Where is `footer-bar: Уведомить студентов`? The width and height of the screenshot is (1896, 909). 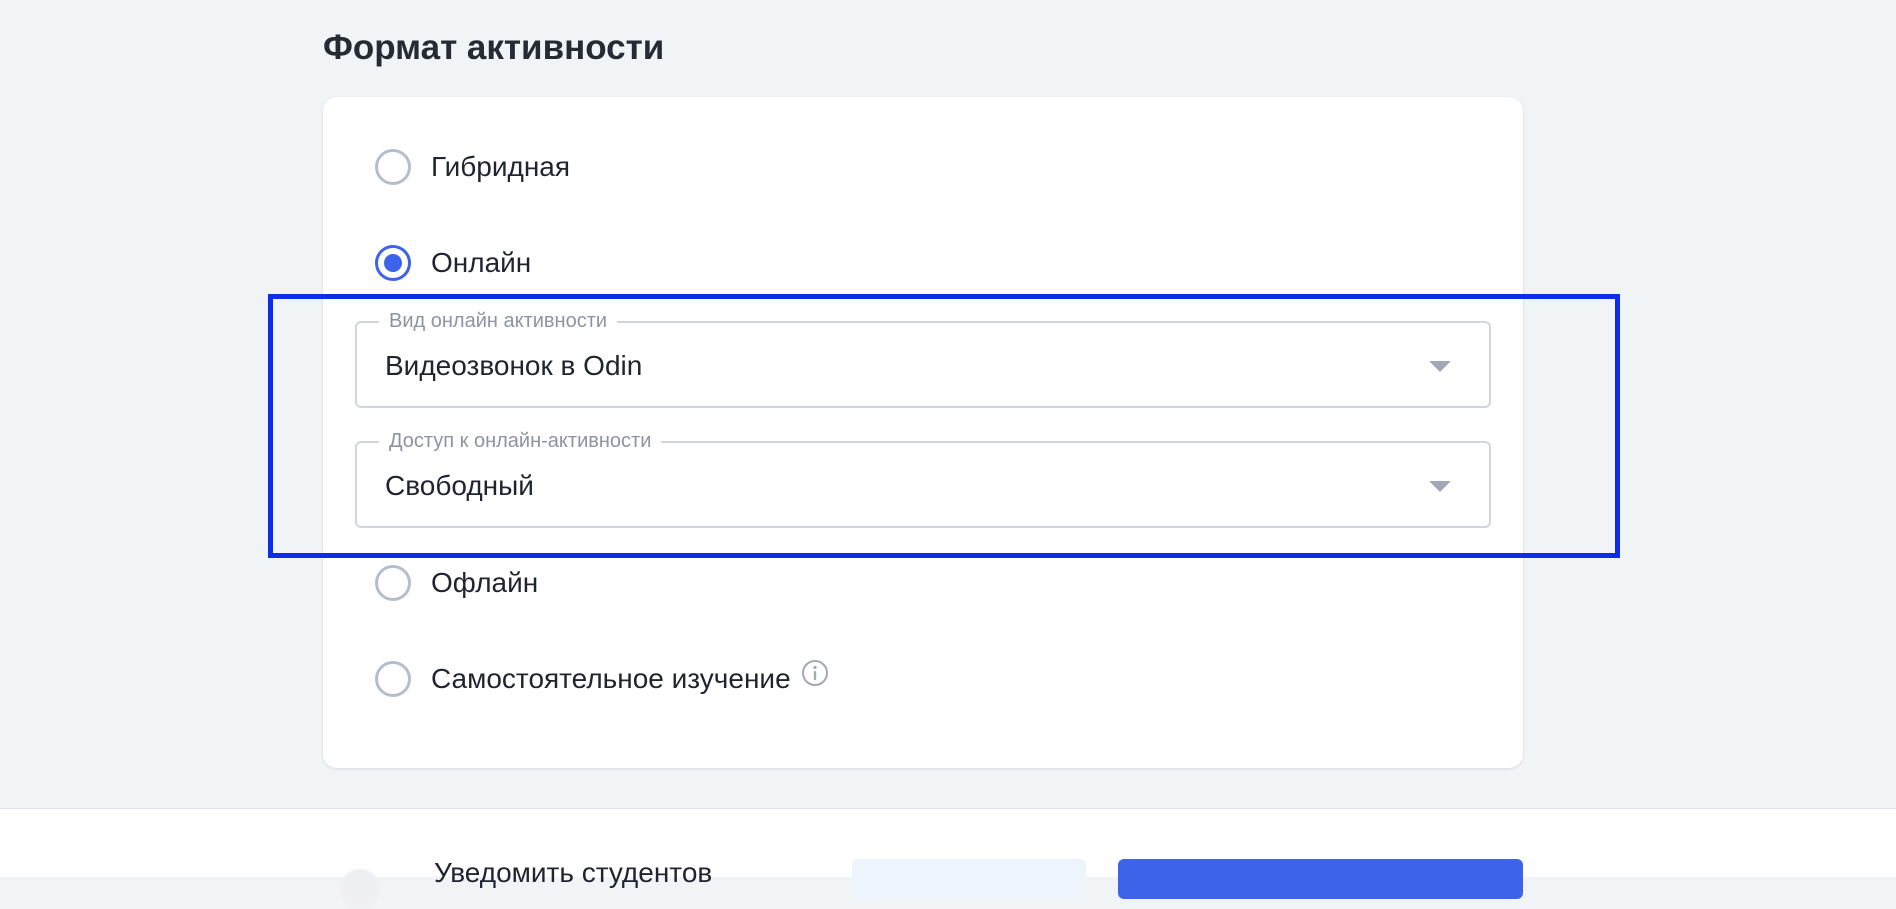
footer-bar: Уведомить студентов is located at coordinates (948, 858).